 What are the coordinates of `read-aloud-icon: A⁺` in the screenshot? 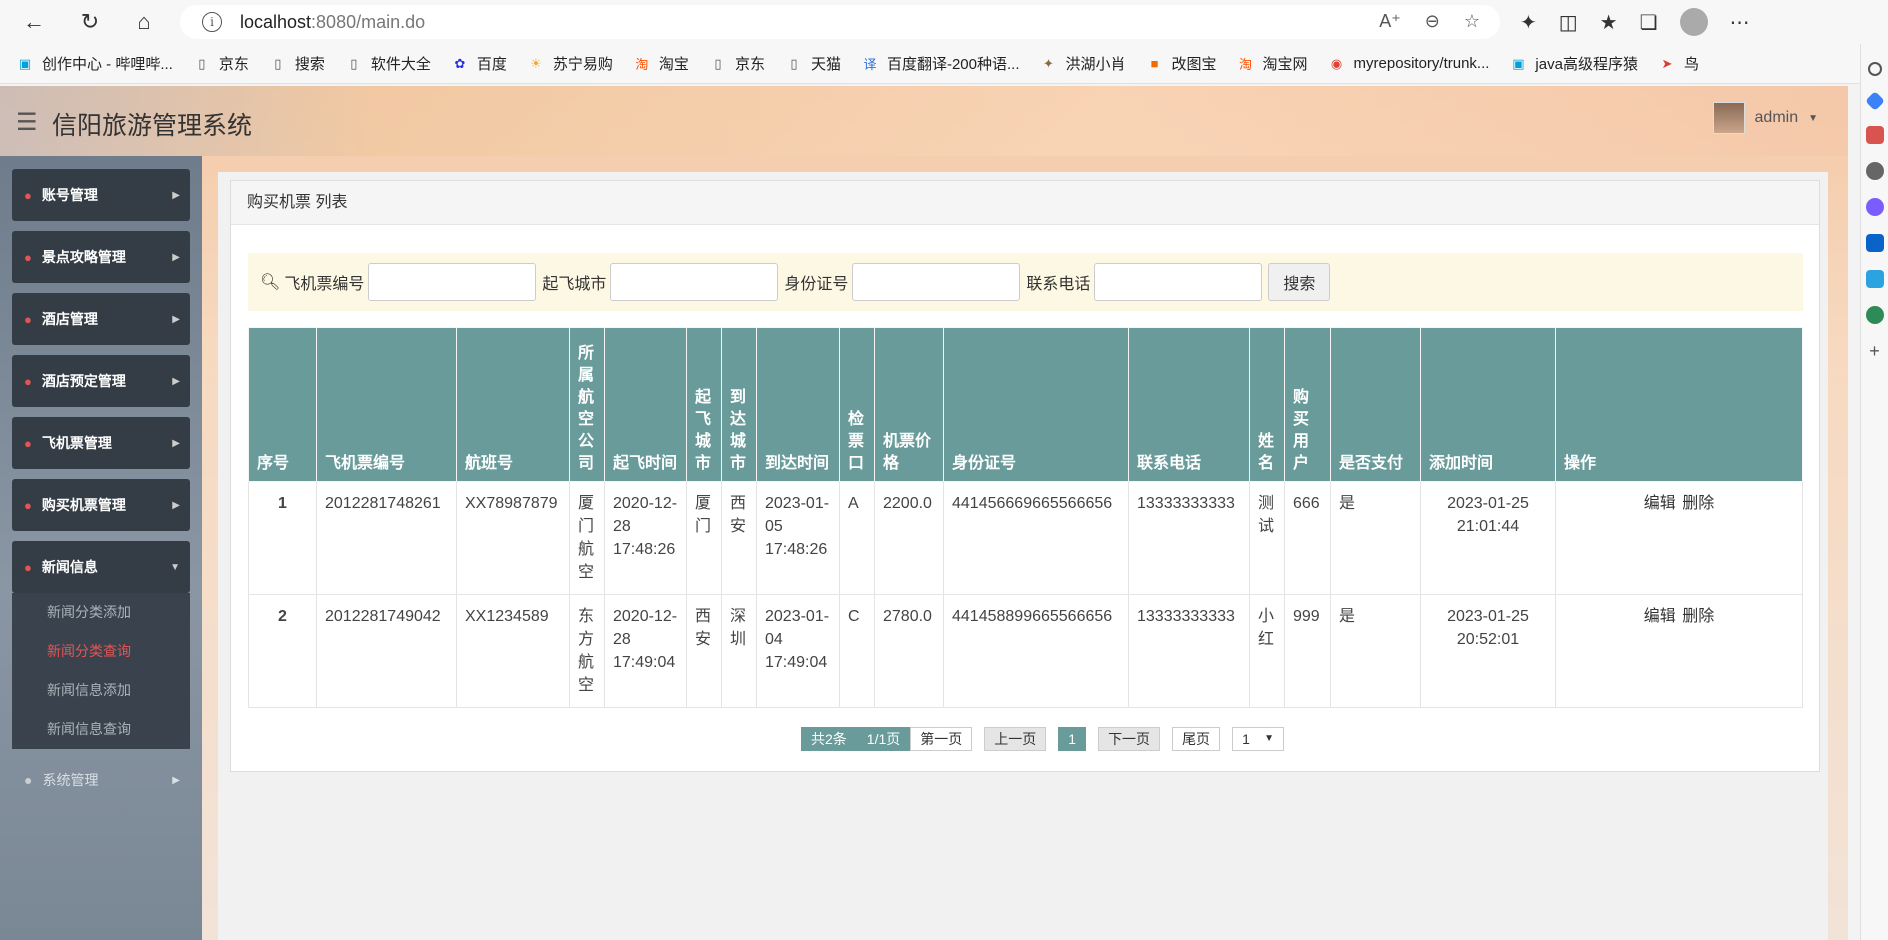 It's located at (1390, 21).